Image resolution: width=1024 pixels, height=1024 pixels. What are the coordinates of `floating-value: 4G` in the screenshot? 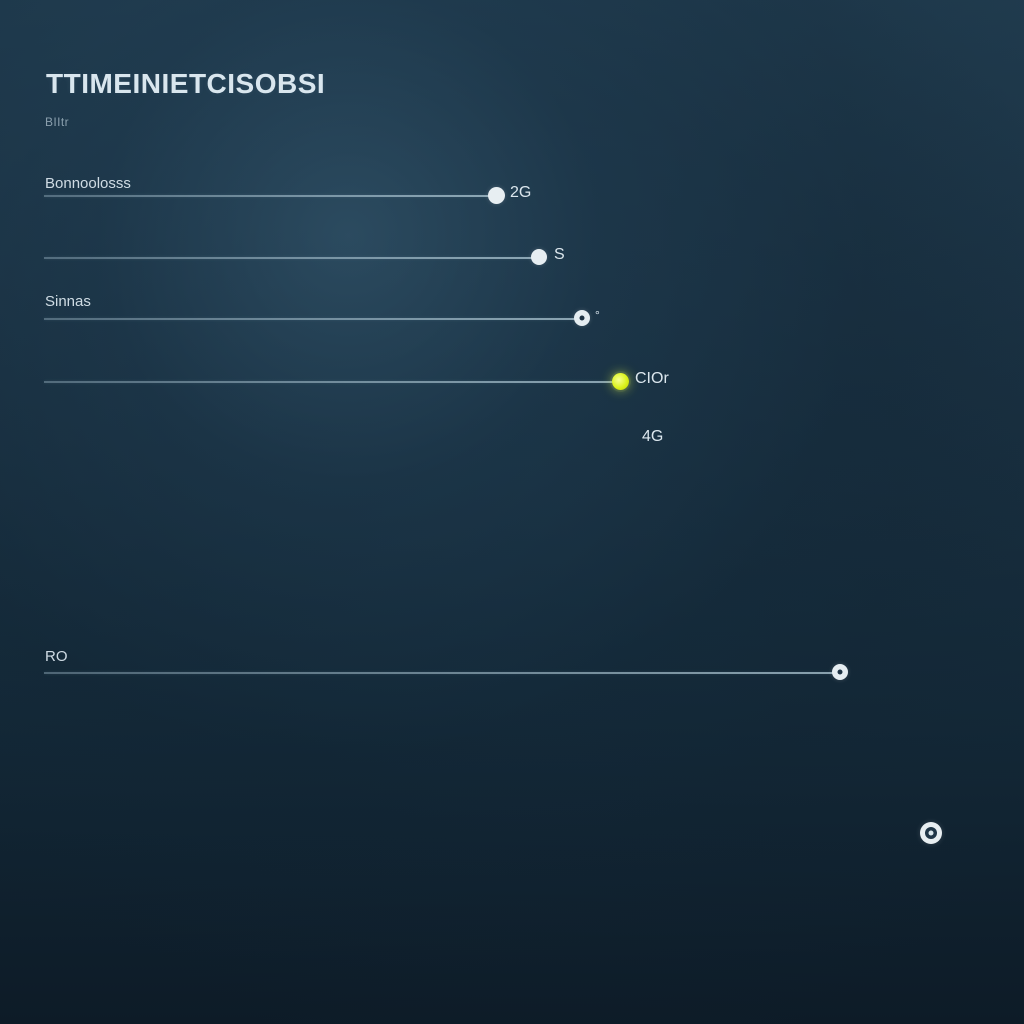 It's located at (653, 436).